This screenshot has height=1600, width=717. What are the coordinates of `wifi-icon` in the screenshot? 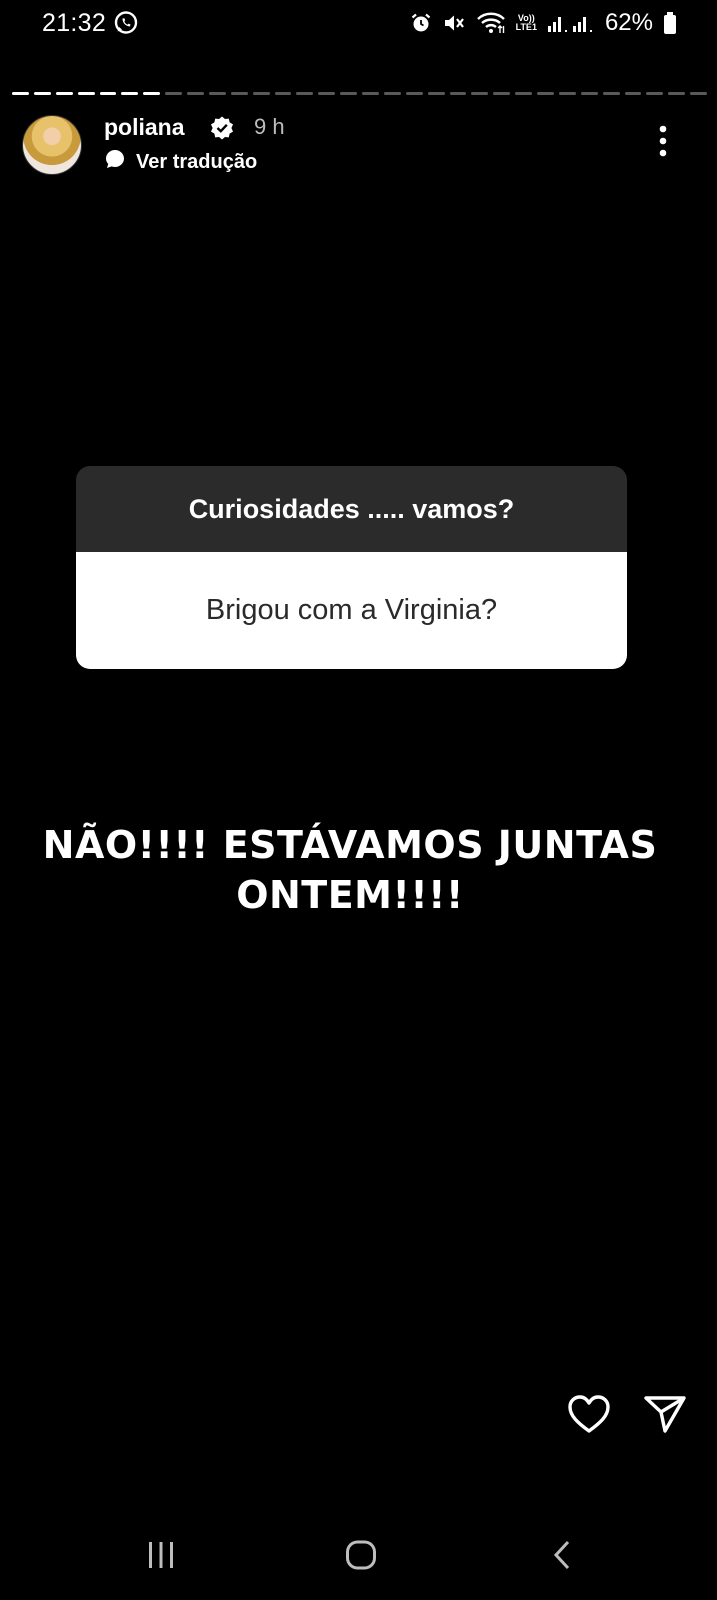 It's located at (491, 23).